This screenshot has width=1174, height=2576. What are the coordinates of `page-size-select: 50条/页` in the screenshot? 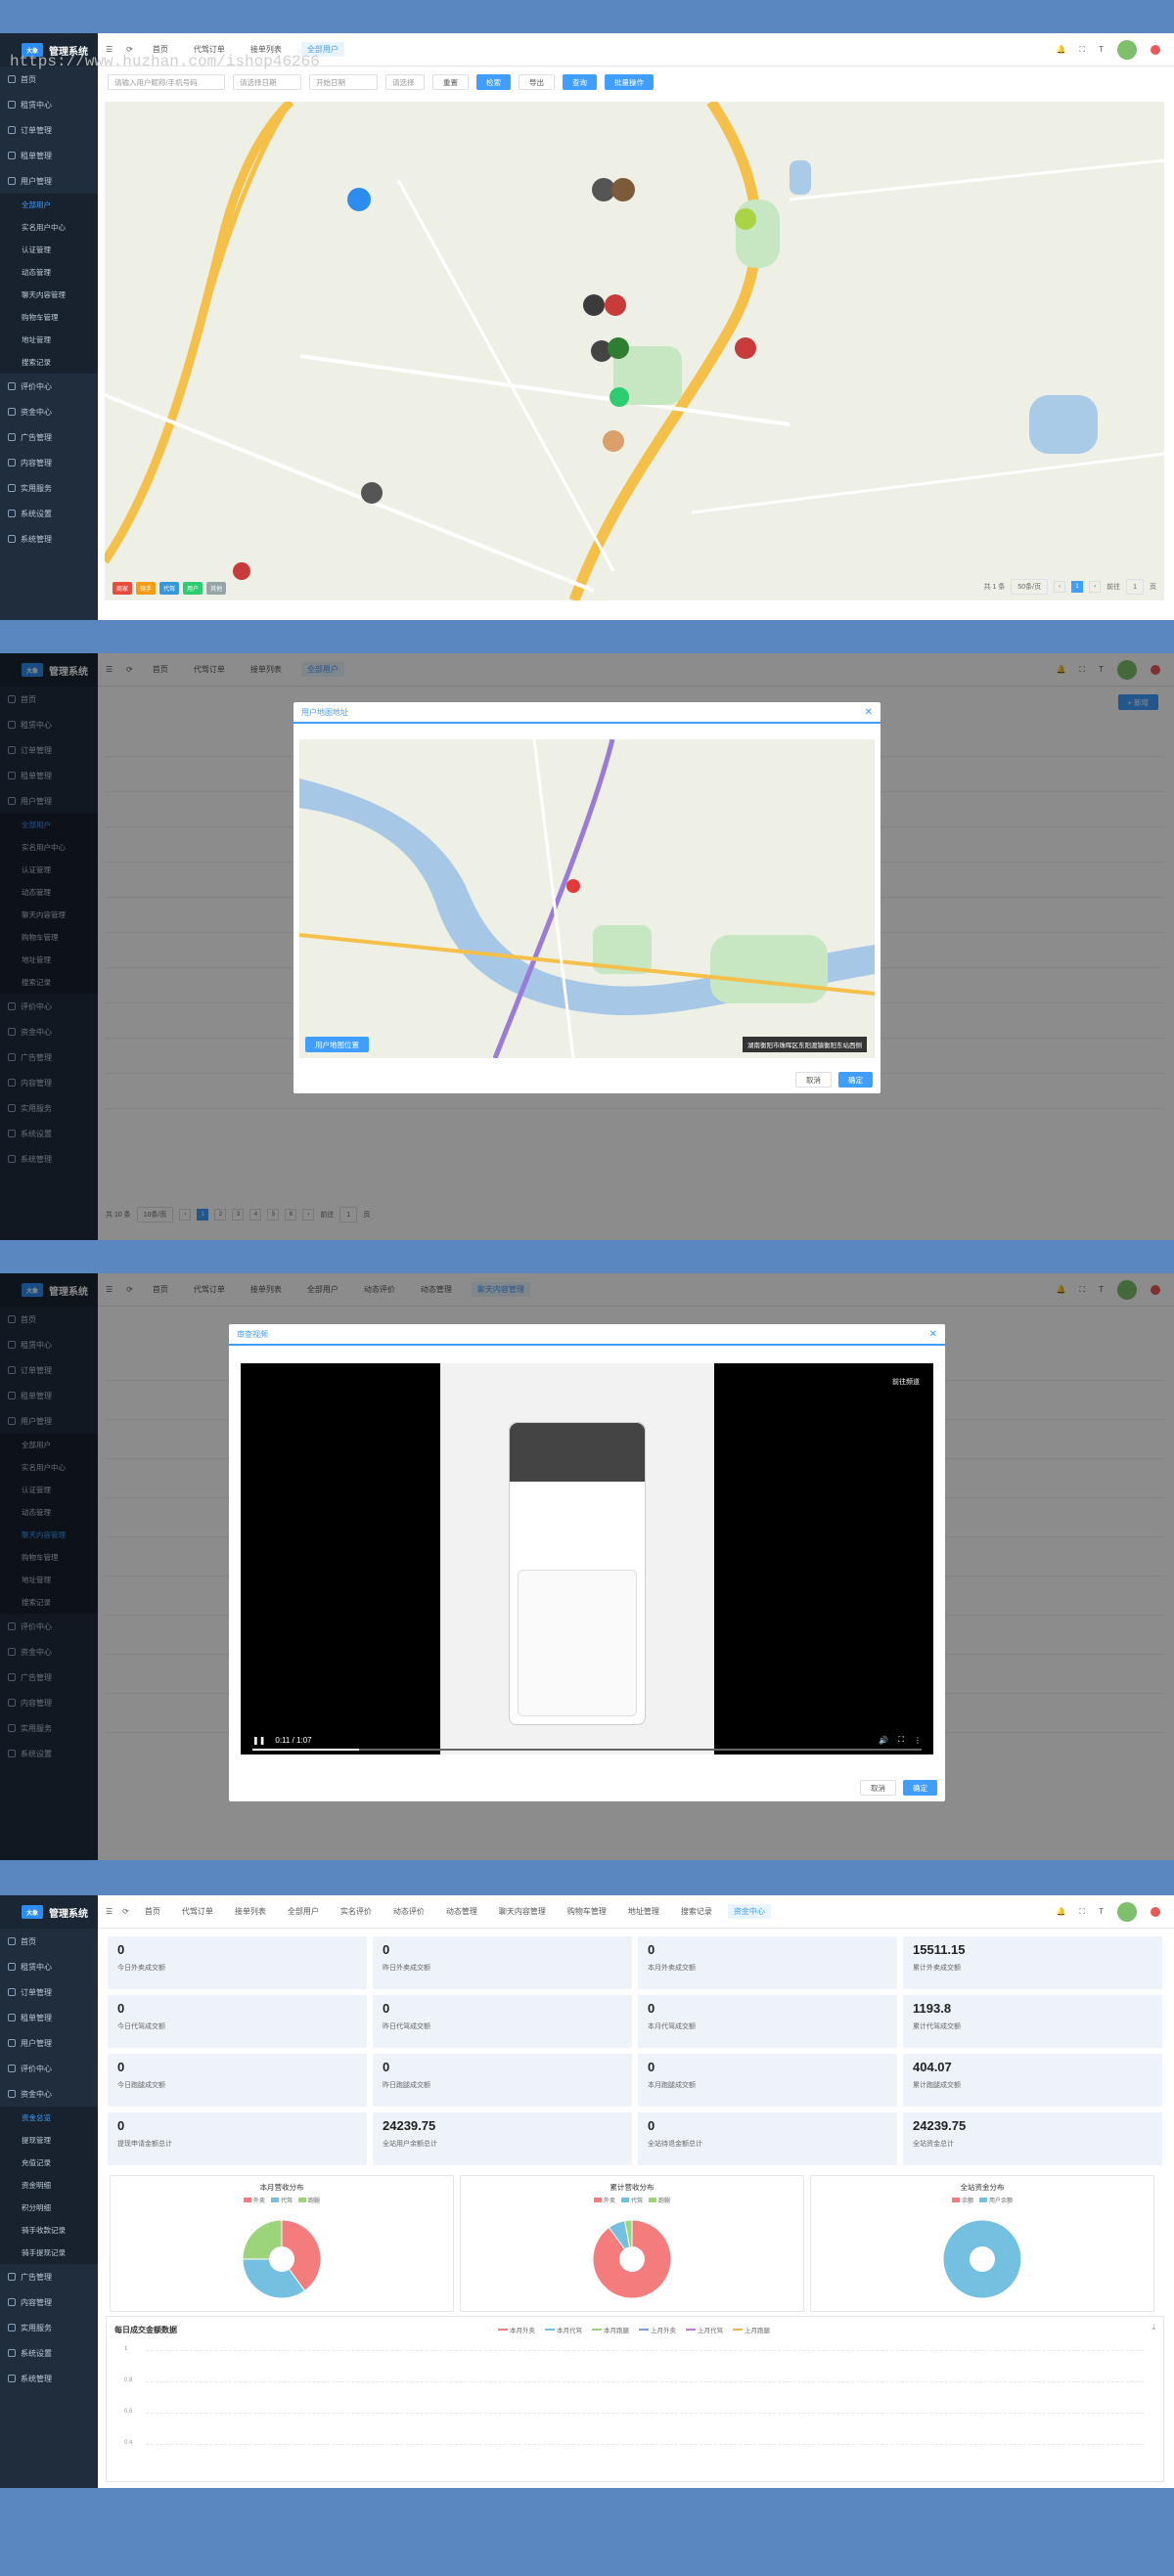 It's located at (1030, 587).